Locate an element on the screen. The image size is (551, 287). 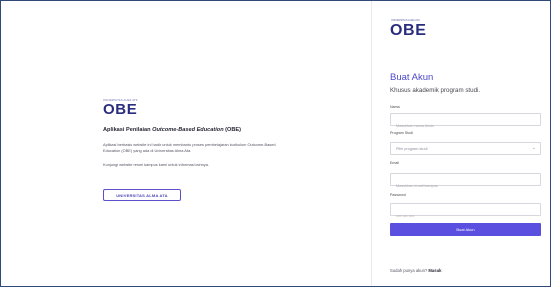
program-label: Program Studi is located at coordinates (401, 133).